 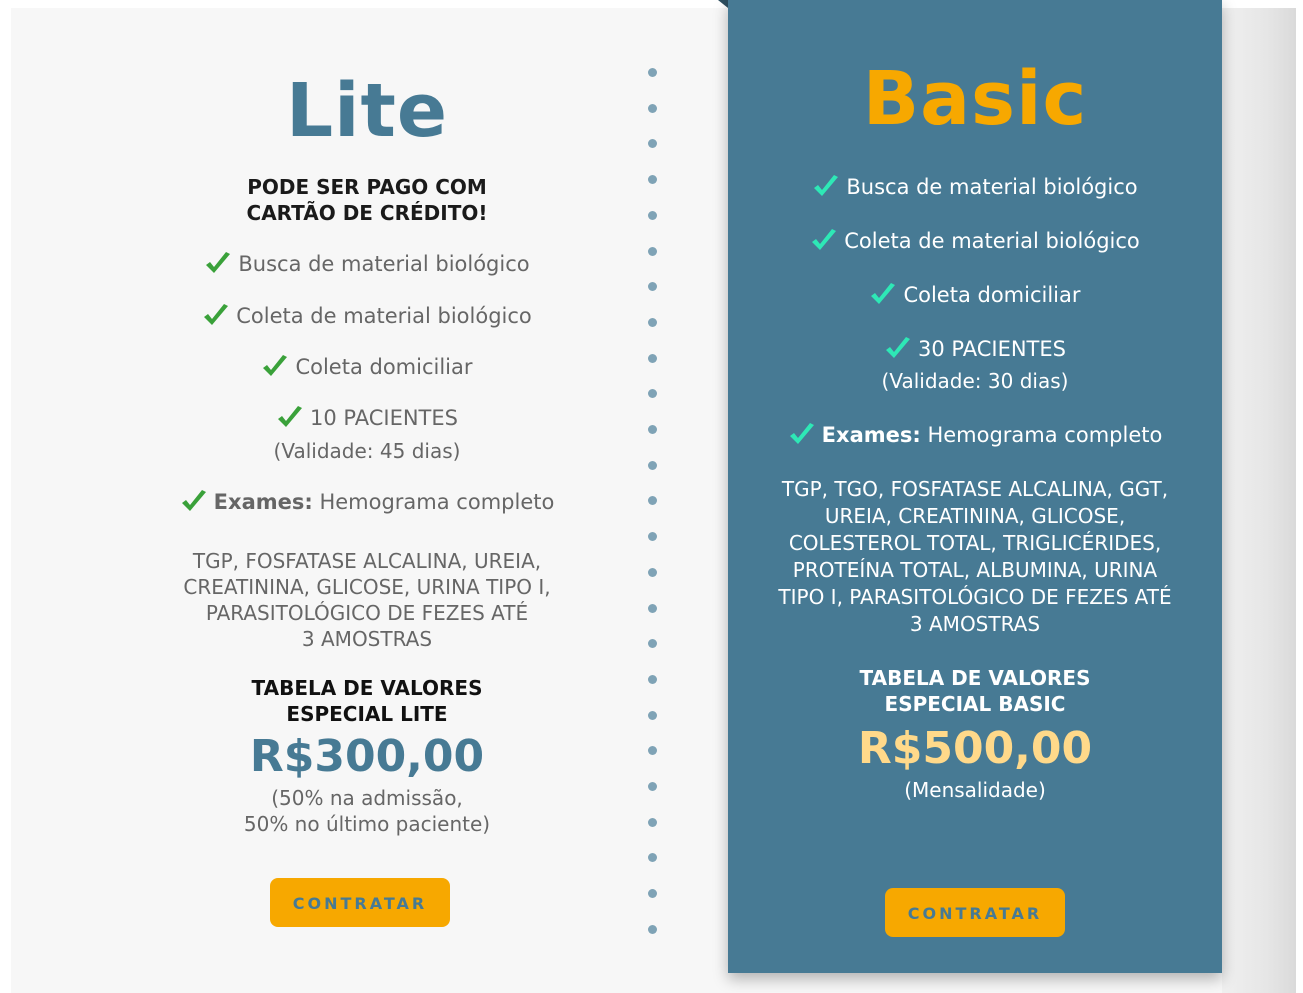 I want to click on patients-validity: (Validade: 30 dias), so click(x=975, y=381).